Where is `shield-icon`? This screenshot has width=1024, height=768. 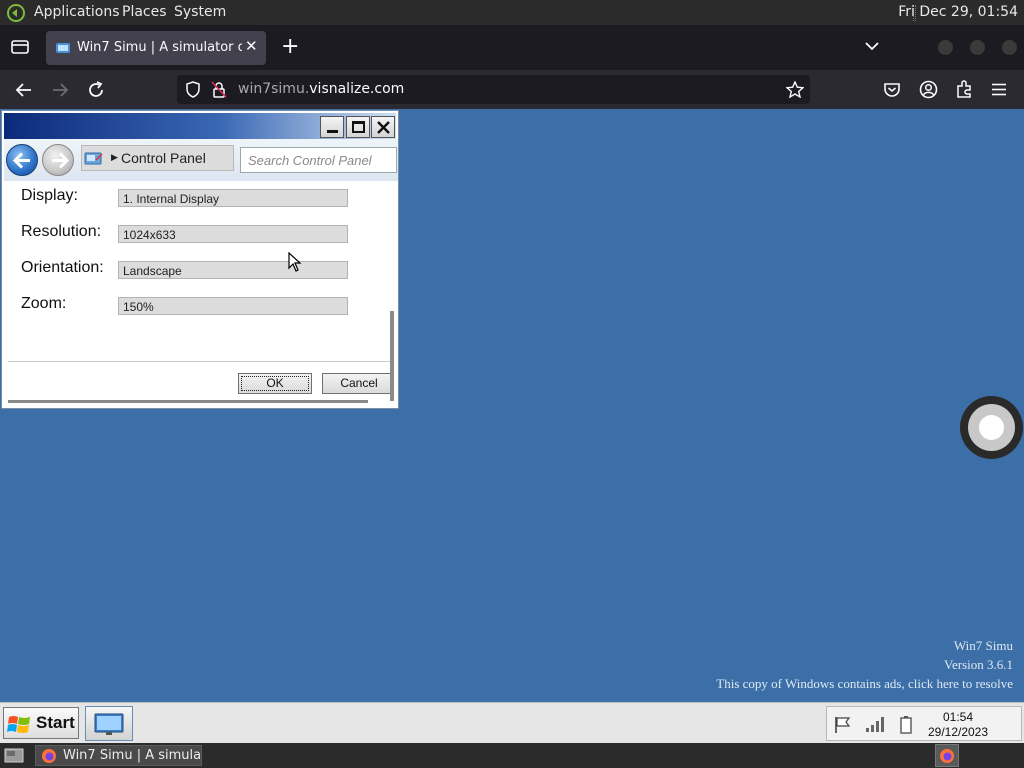
shield-icon is located at coordinates (193, 89).